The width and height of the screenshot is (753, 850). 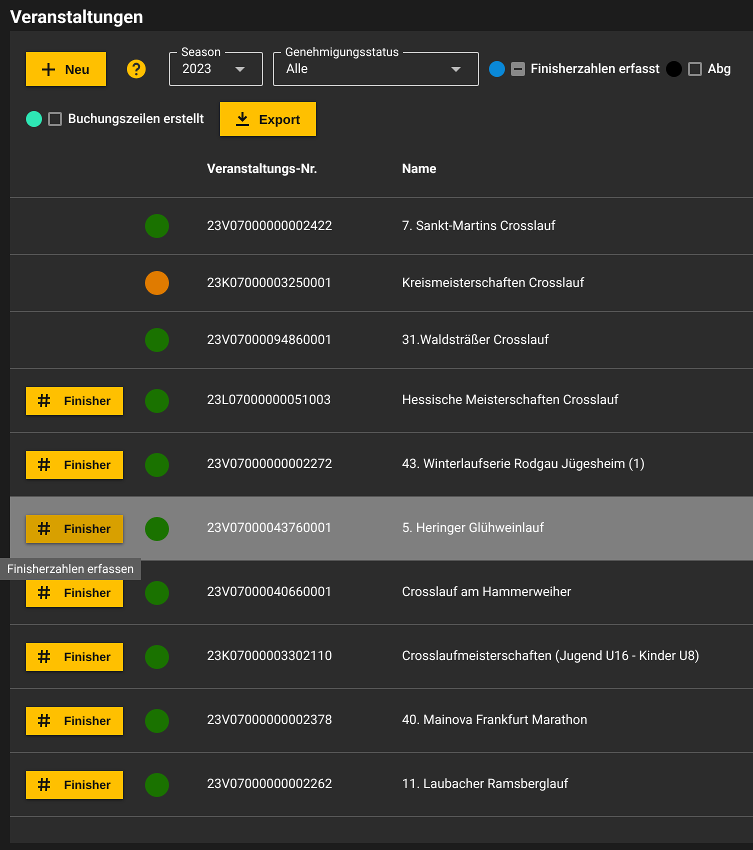 I want to click on event-name: Kreismeisterschaften Crosslauf, so click(x=493, y=283).